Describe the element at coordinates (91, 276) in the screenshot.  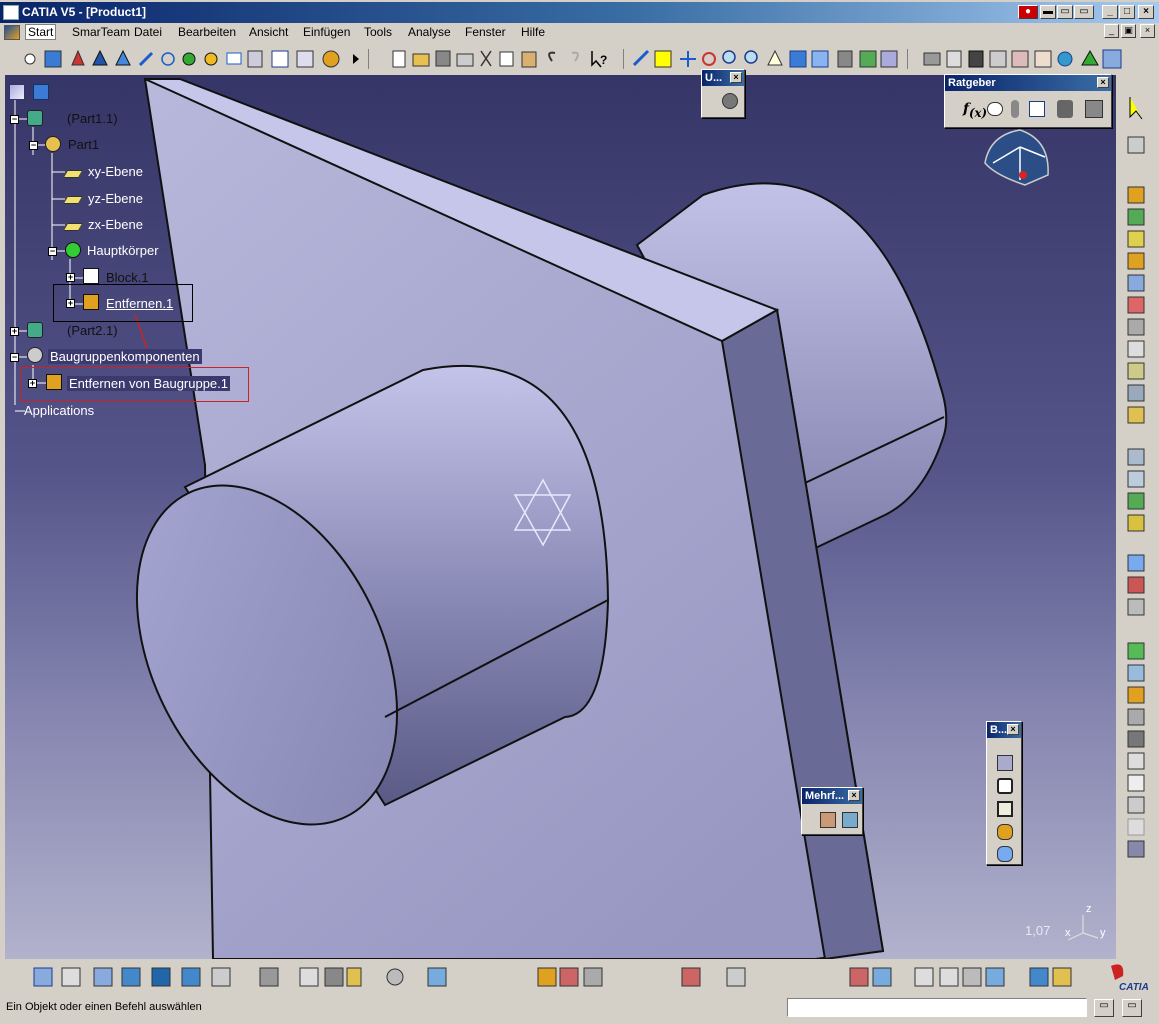
I see `pad-icon` at that location.